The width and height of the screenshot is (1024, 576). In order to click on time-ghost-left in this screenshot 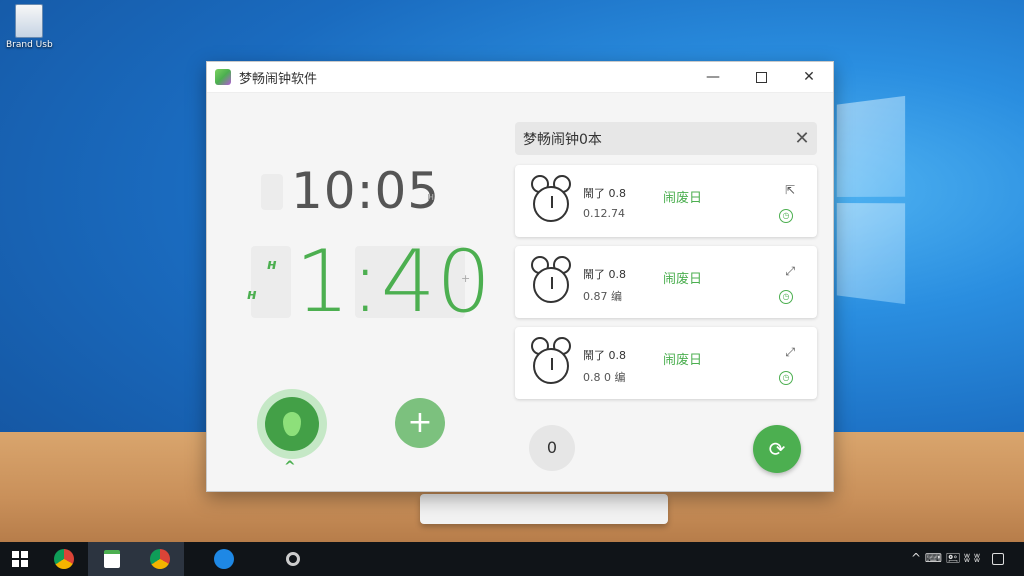, I will do `click(272, 192)`.